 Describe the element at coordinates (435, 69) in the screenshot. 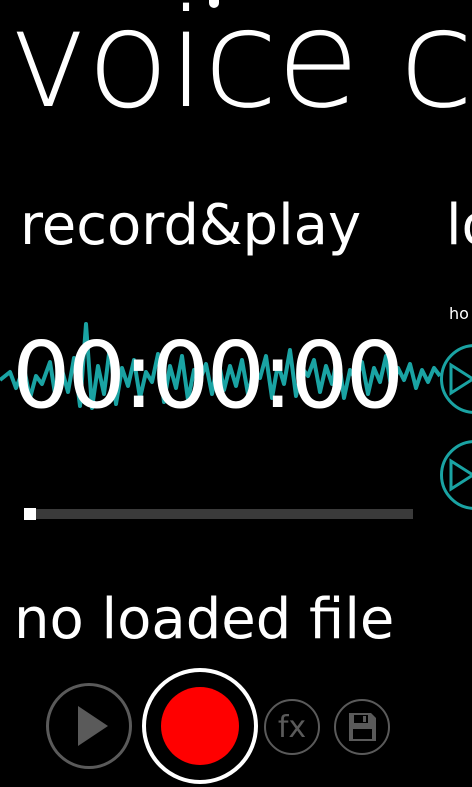

I see `app-title-peek: c` at that location.